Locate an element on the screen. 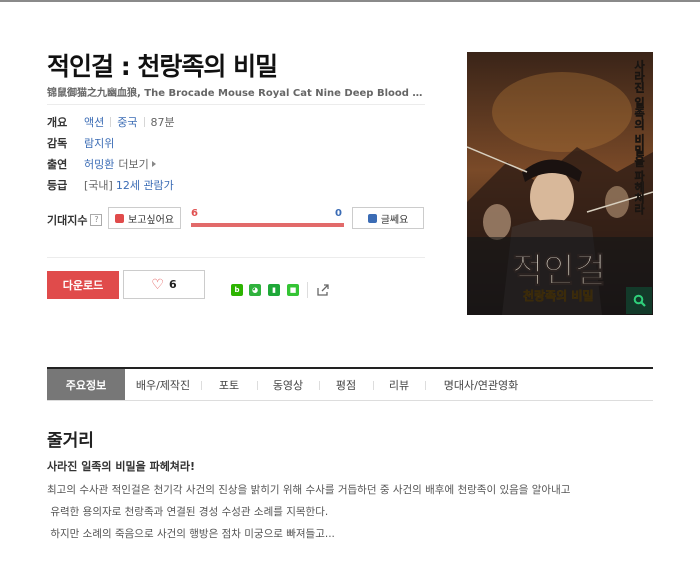 This screenshot has width=700, height=563. expectation-meter-fill is located at coordinates (267, 225).